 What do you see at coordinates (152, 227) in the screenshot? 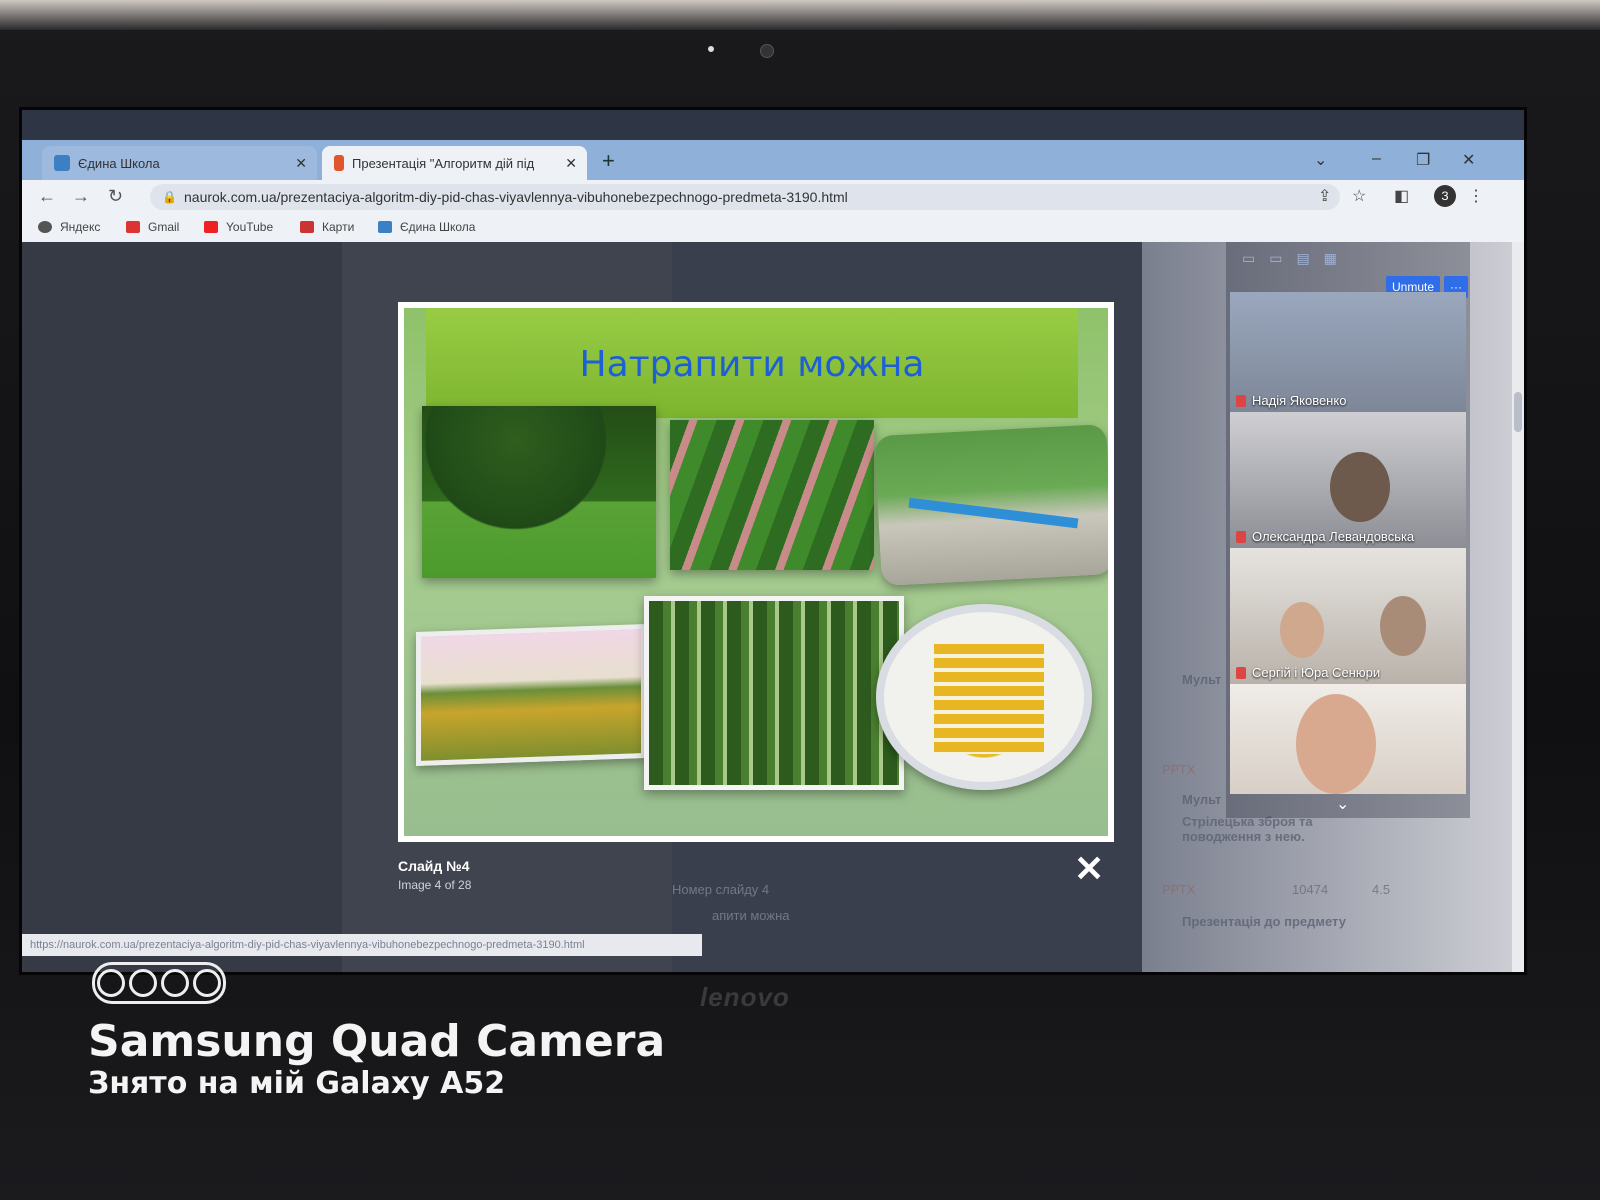
I see `bookmark-gmail: Gmail` at bounding box center [152, 227].